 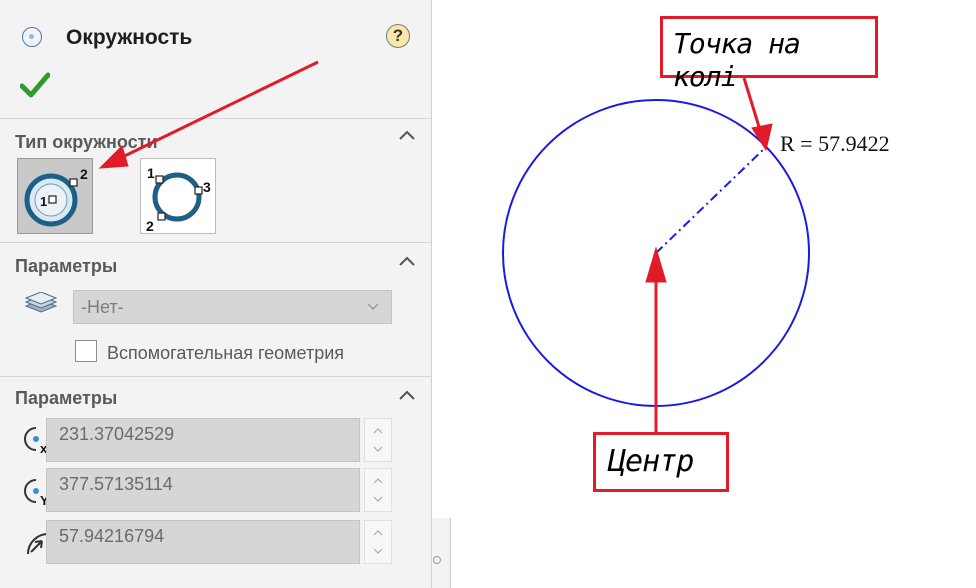 What do you see at coordinates (212, 113) in the screenshot?
I see `arrow-to-button` at bounding box center [212, 113].